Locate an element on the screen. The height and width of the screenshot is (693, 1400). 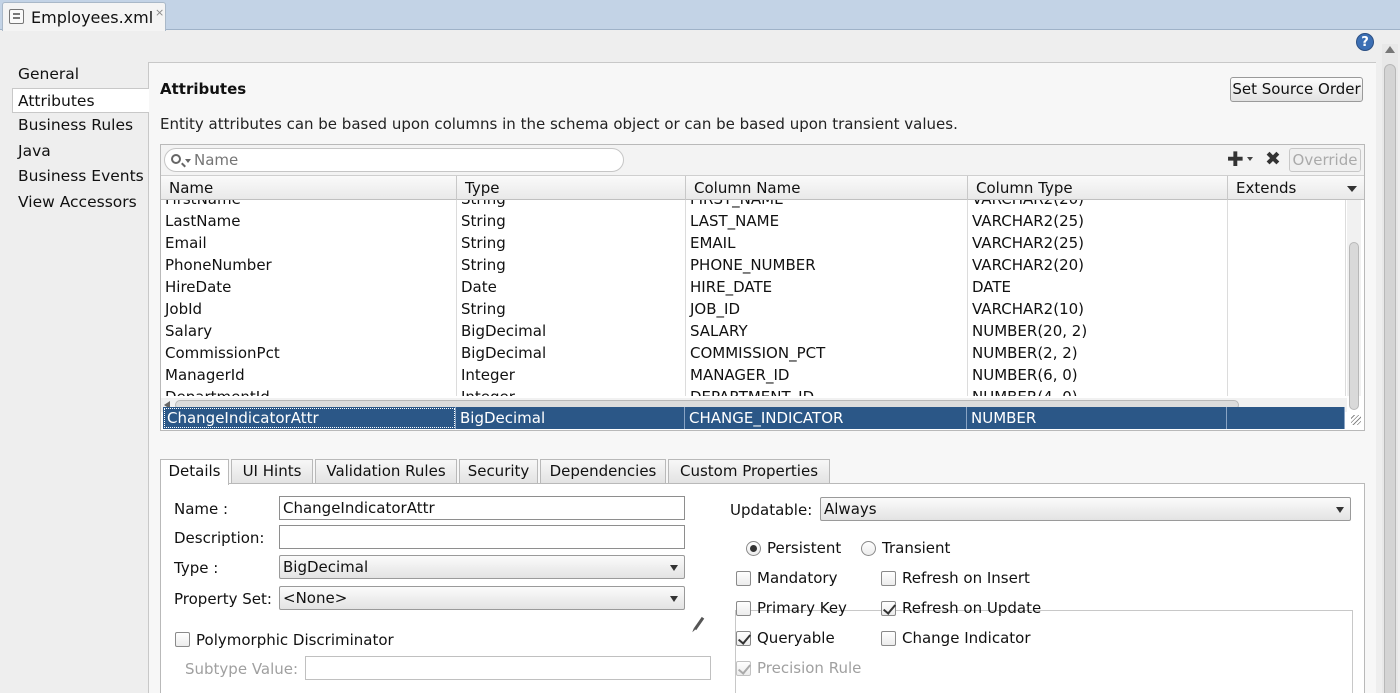
search-box is located at coordinates (394, 160).